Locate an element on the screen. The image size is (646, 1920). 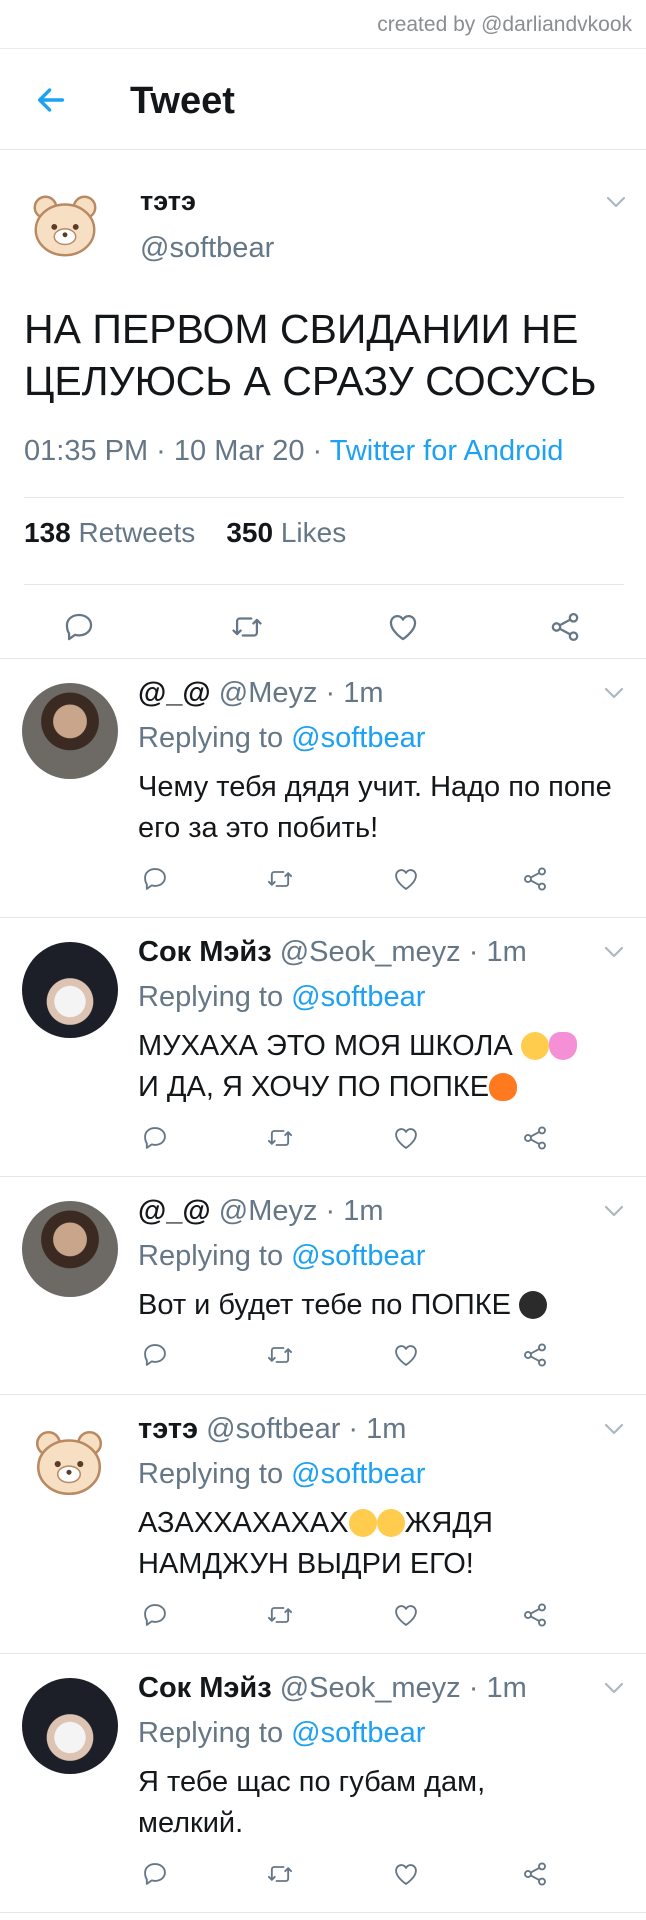
tweet-time: 01:35 PM · 10 Mar 20 · is located at coordinates (177, 451).